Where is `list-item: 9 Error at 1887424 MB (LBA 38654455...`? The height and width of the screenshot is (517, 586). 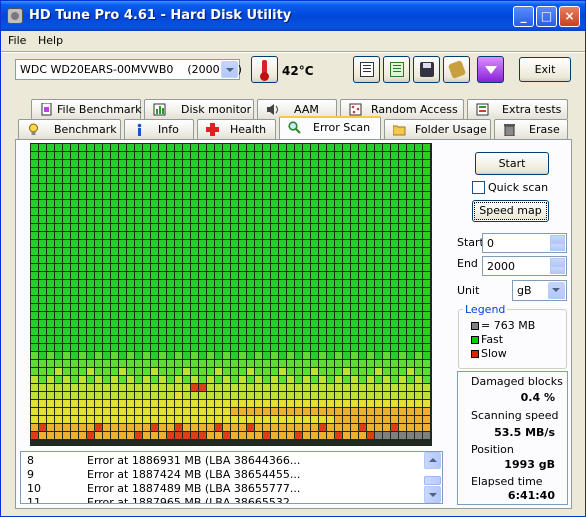
list-item: 9 Error at 1887424 MB (LBA 38654455... is located at coordinates (221, 475).